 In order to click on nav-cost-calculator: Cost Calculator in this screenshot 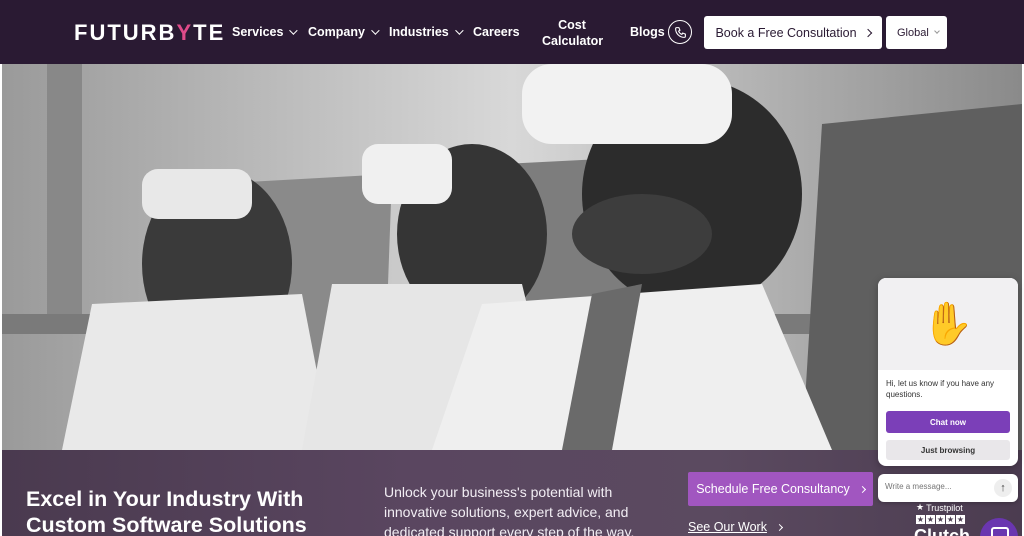, I will do `click(573, 33)`.